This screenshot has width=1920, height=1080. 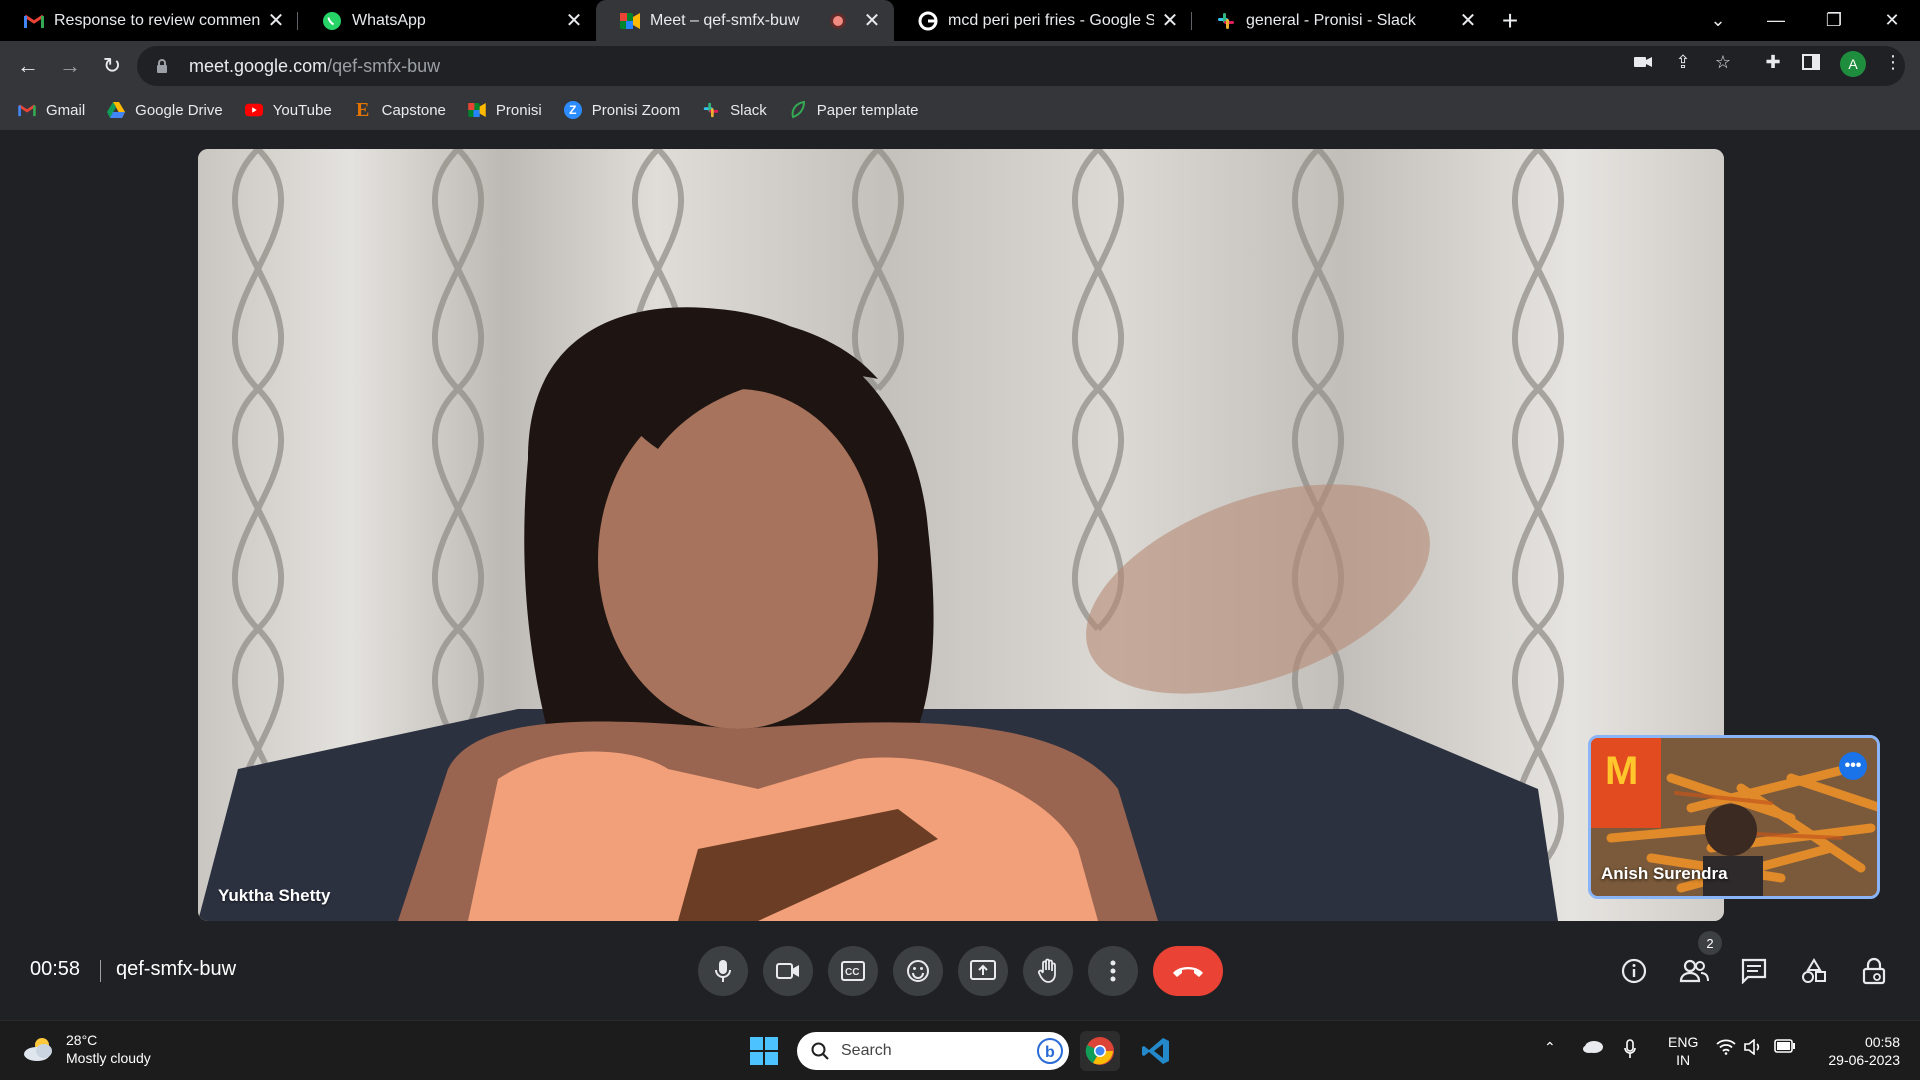 I want to click on reactions-button, so click(x=918, y=971).